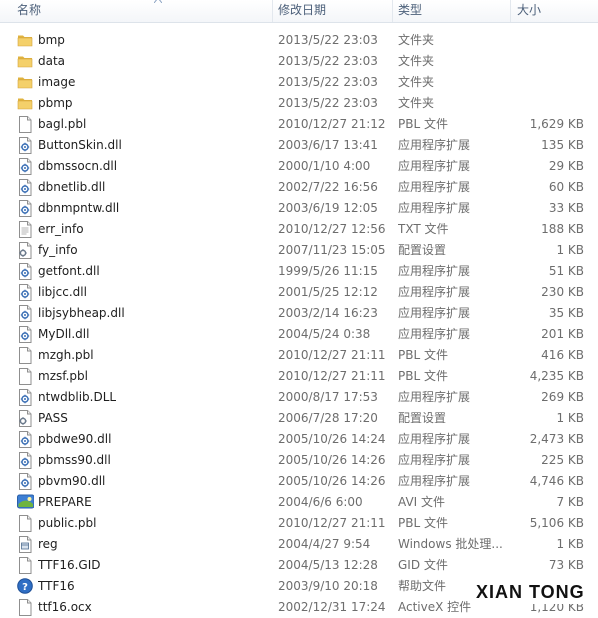 This screenshot has width=598, height=618. I want to click on file-modified-date: 2003/6/17 13:41, so click(328, 145).